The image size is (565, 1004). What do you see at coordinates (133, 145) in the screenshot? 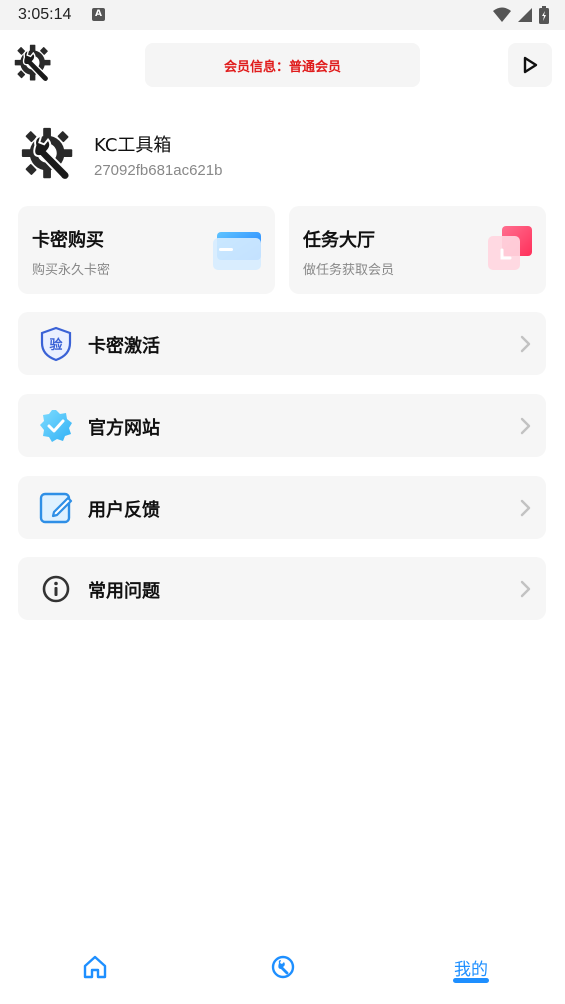
I see `profile-name: KC工具箱` at bounding box center [133, 145].